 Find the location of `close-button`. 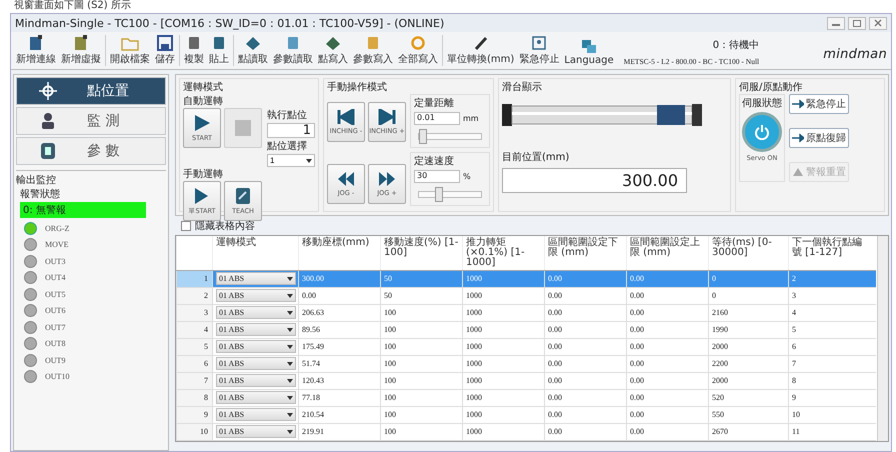

close-button is located at coordinates (878, 23).